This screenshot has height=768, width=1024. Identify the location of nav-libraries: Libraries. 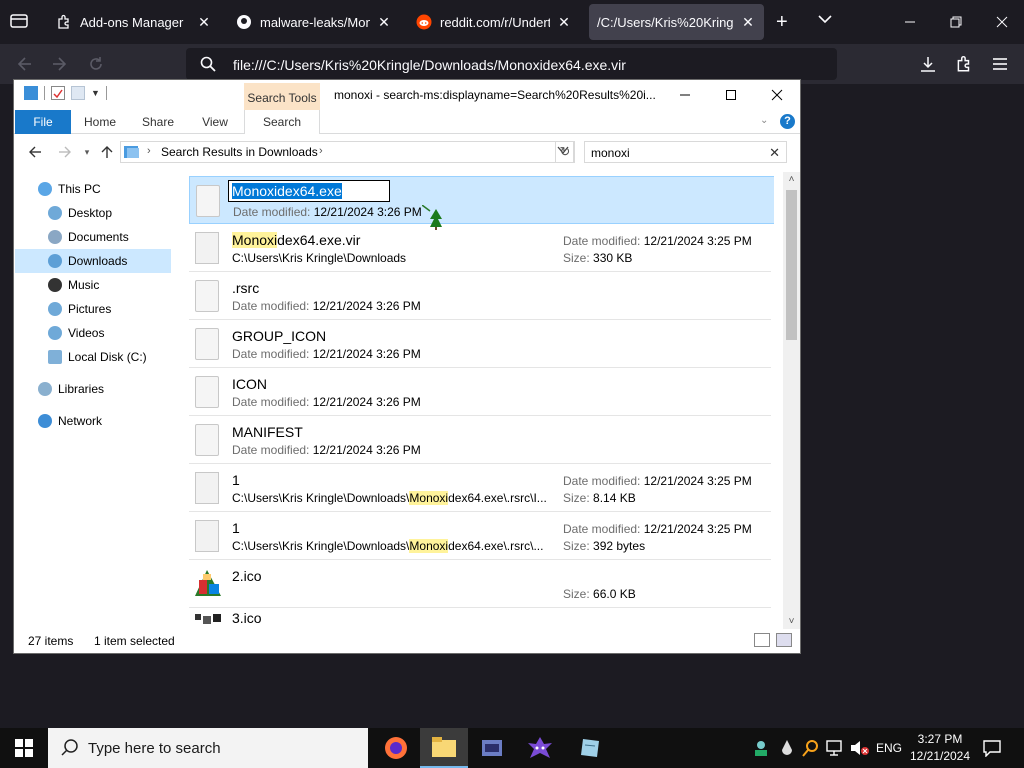
(108, 389).